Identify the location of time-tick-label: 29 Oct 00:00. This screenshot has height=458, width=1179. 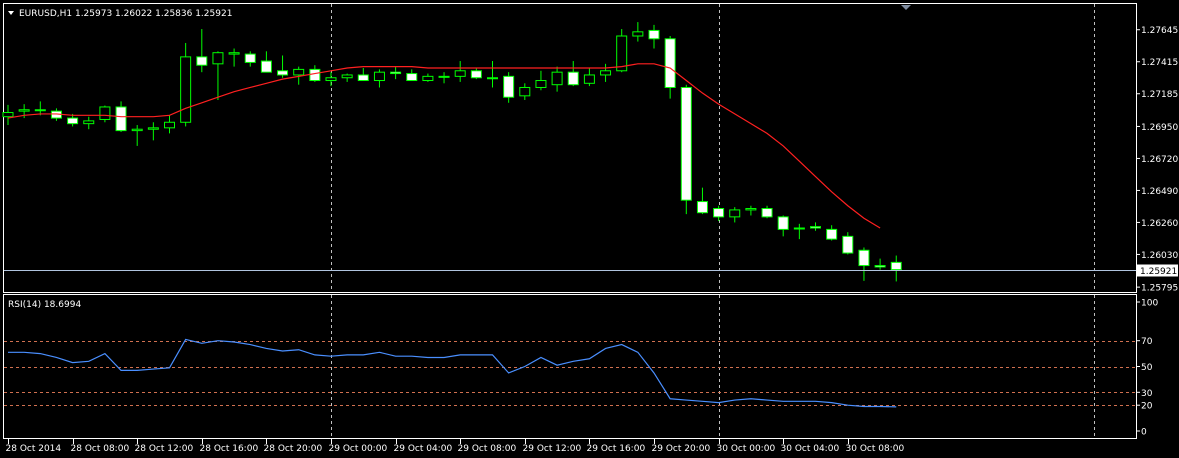
(358, 449).